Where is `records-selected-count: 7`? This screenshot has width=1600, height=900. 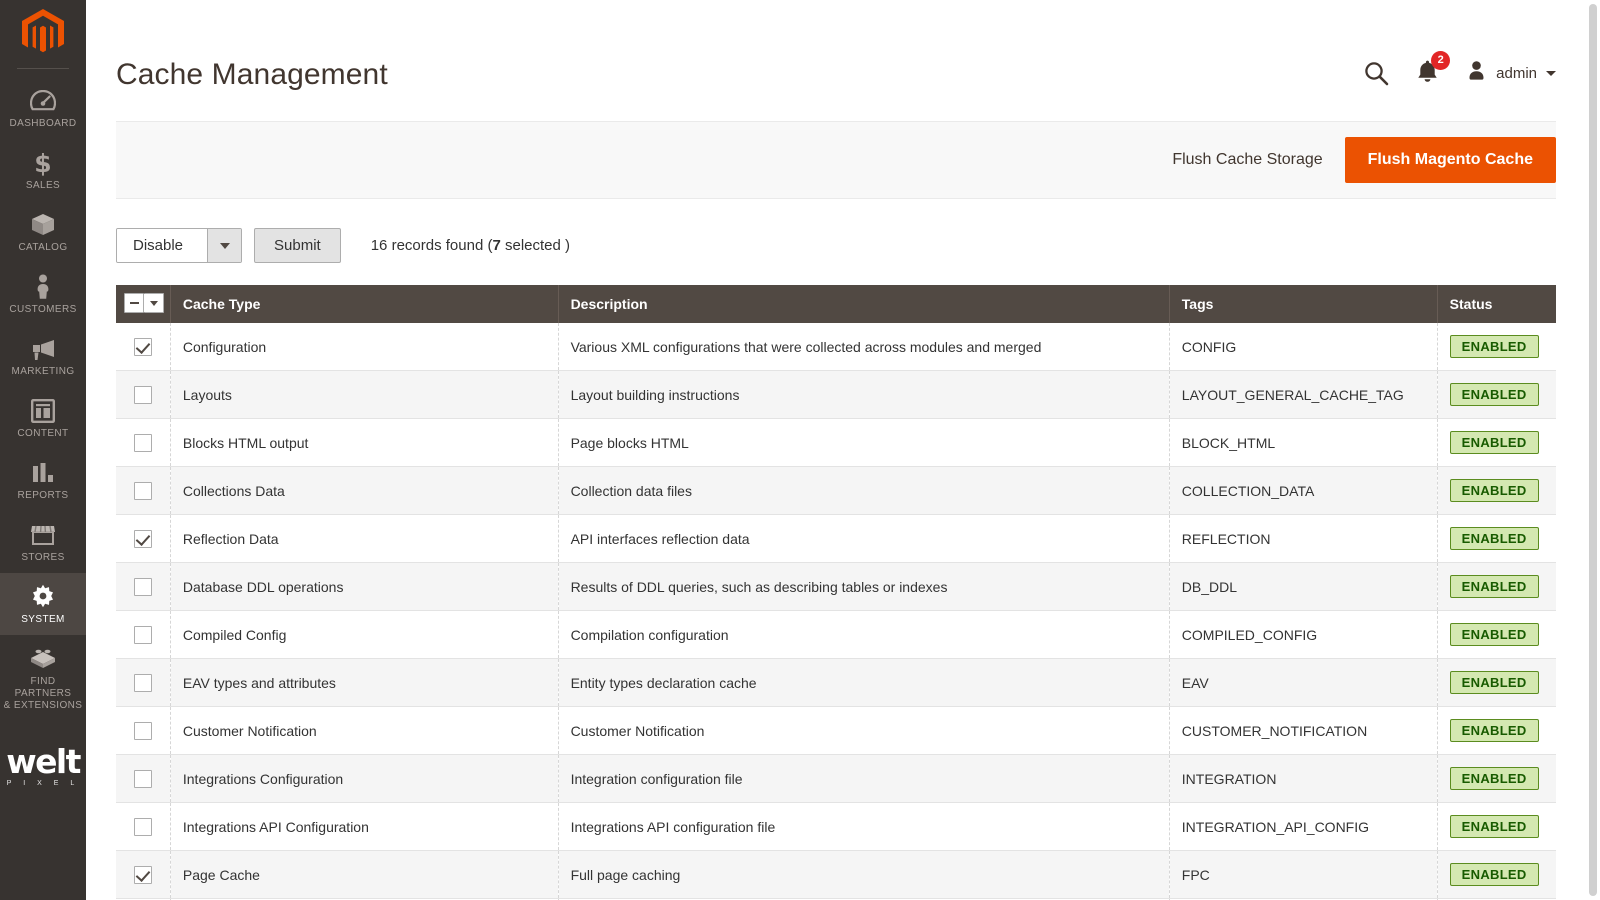
records-selected-count: 7 is located at coordinates (496, 245).